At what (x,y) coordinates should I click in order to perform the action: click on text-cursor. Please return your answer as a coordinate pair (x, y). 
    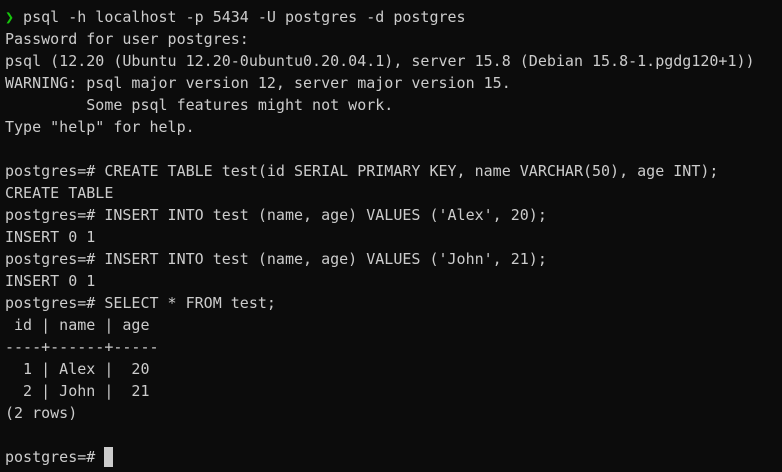
    Looking at the image, I should click on (109, 457).